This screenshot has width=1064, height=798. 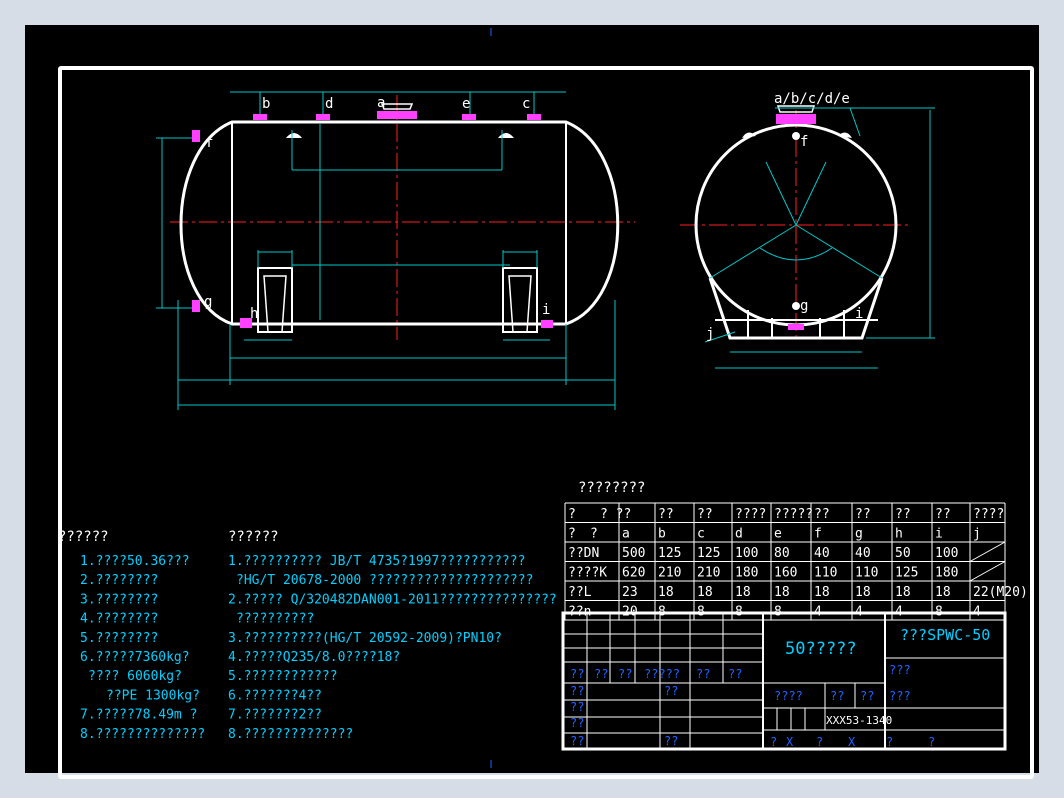 What do you see at coordinates (196, 306) in the screenshot?
I see `nozzle-g` at bounding box center [196, 306].